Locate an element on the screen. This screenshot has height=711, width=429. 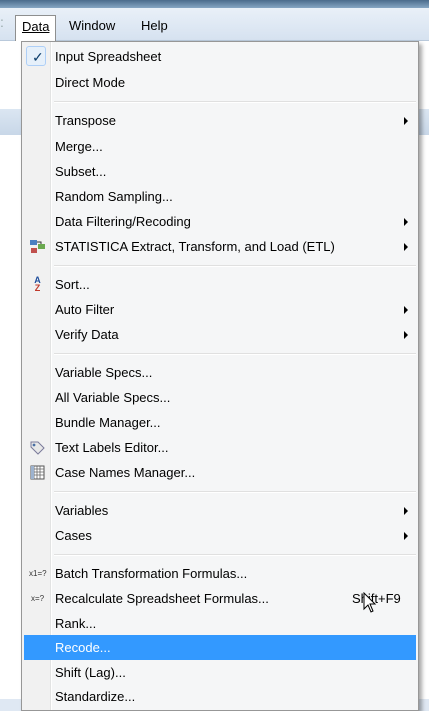
menu-item-data-filtering: Data Filtering/Recoding is located at coordinates (220, 221).